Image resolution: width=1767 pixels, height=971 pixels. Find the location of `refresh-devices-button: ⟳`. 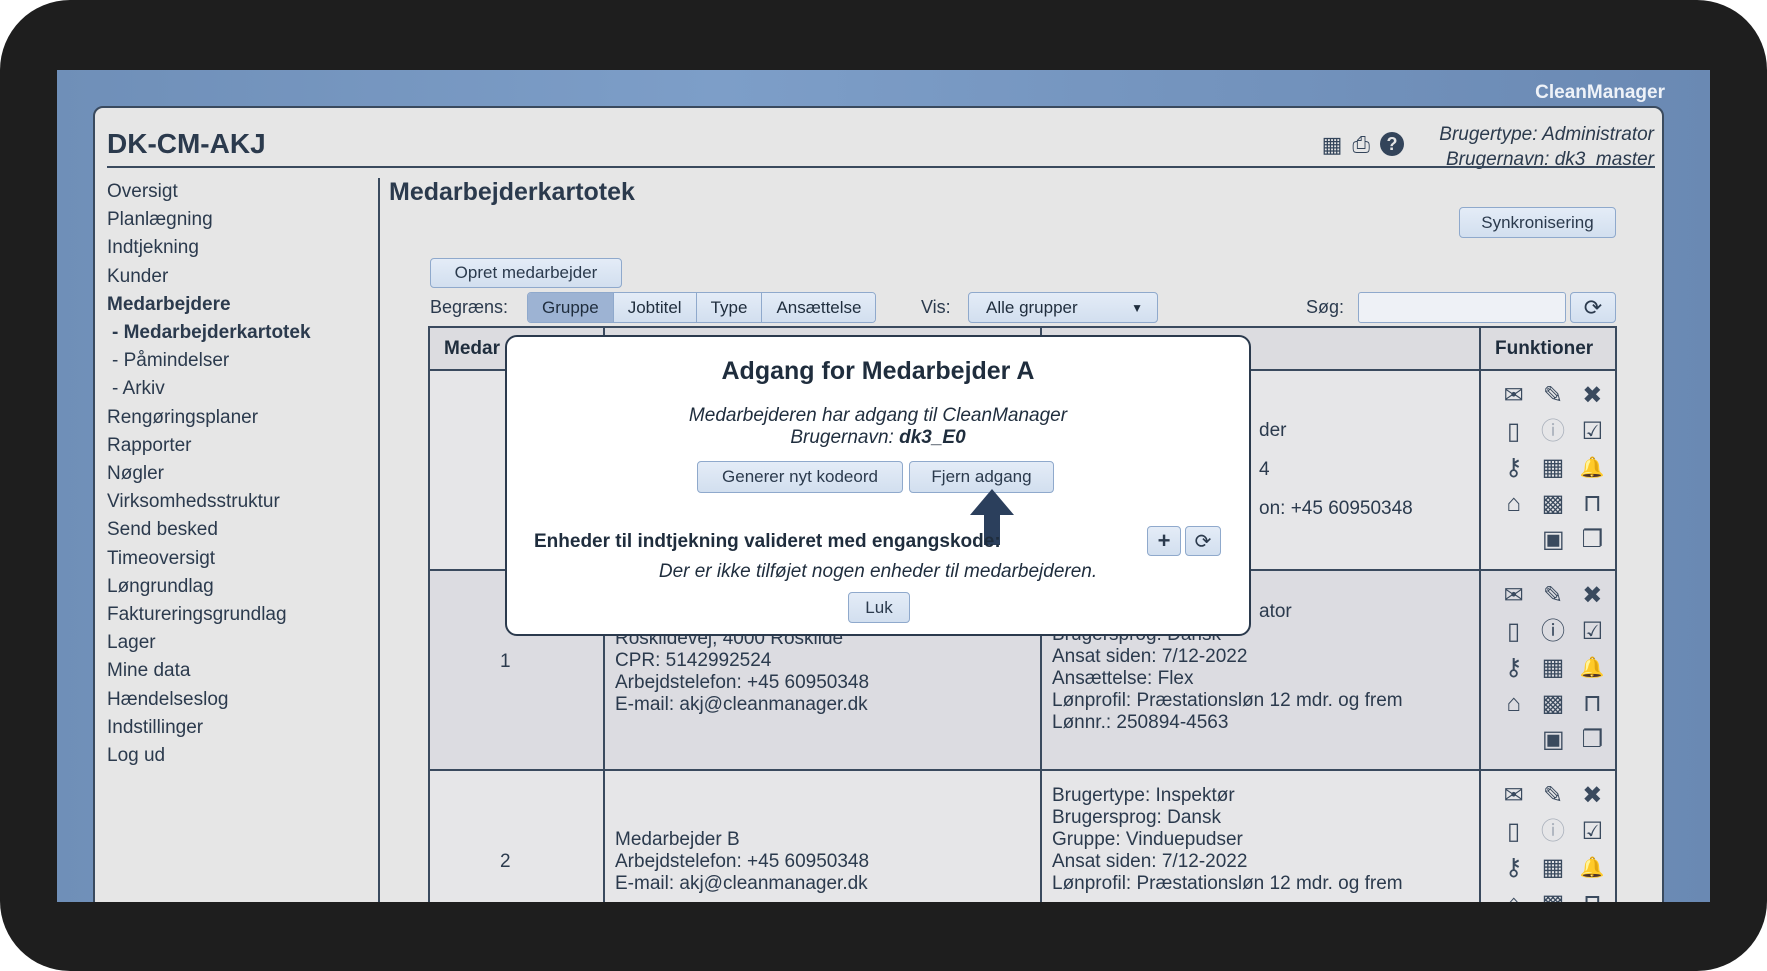

refresh-devices-button: ⟳ is located at coordinates (1203, 541).